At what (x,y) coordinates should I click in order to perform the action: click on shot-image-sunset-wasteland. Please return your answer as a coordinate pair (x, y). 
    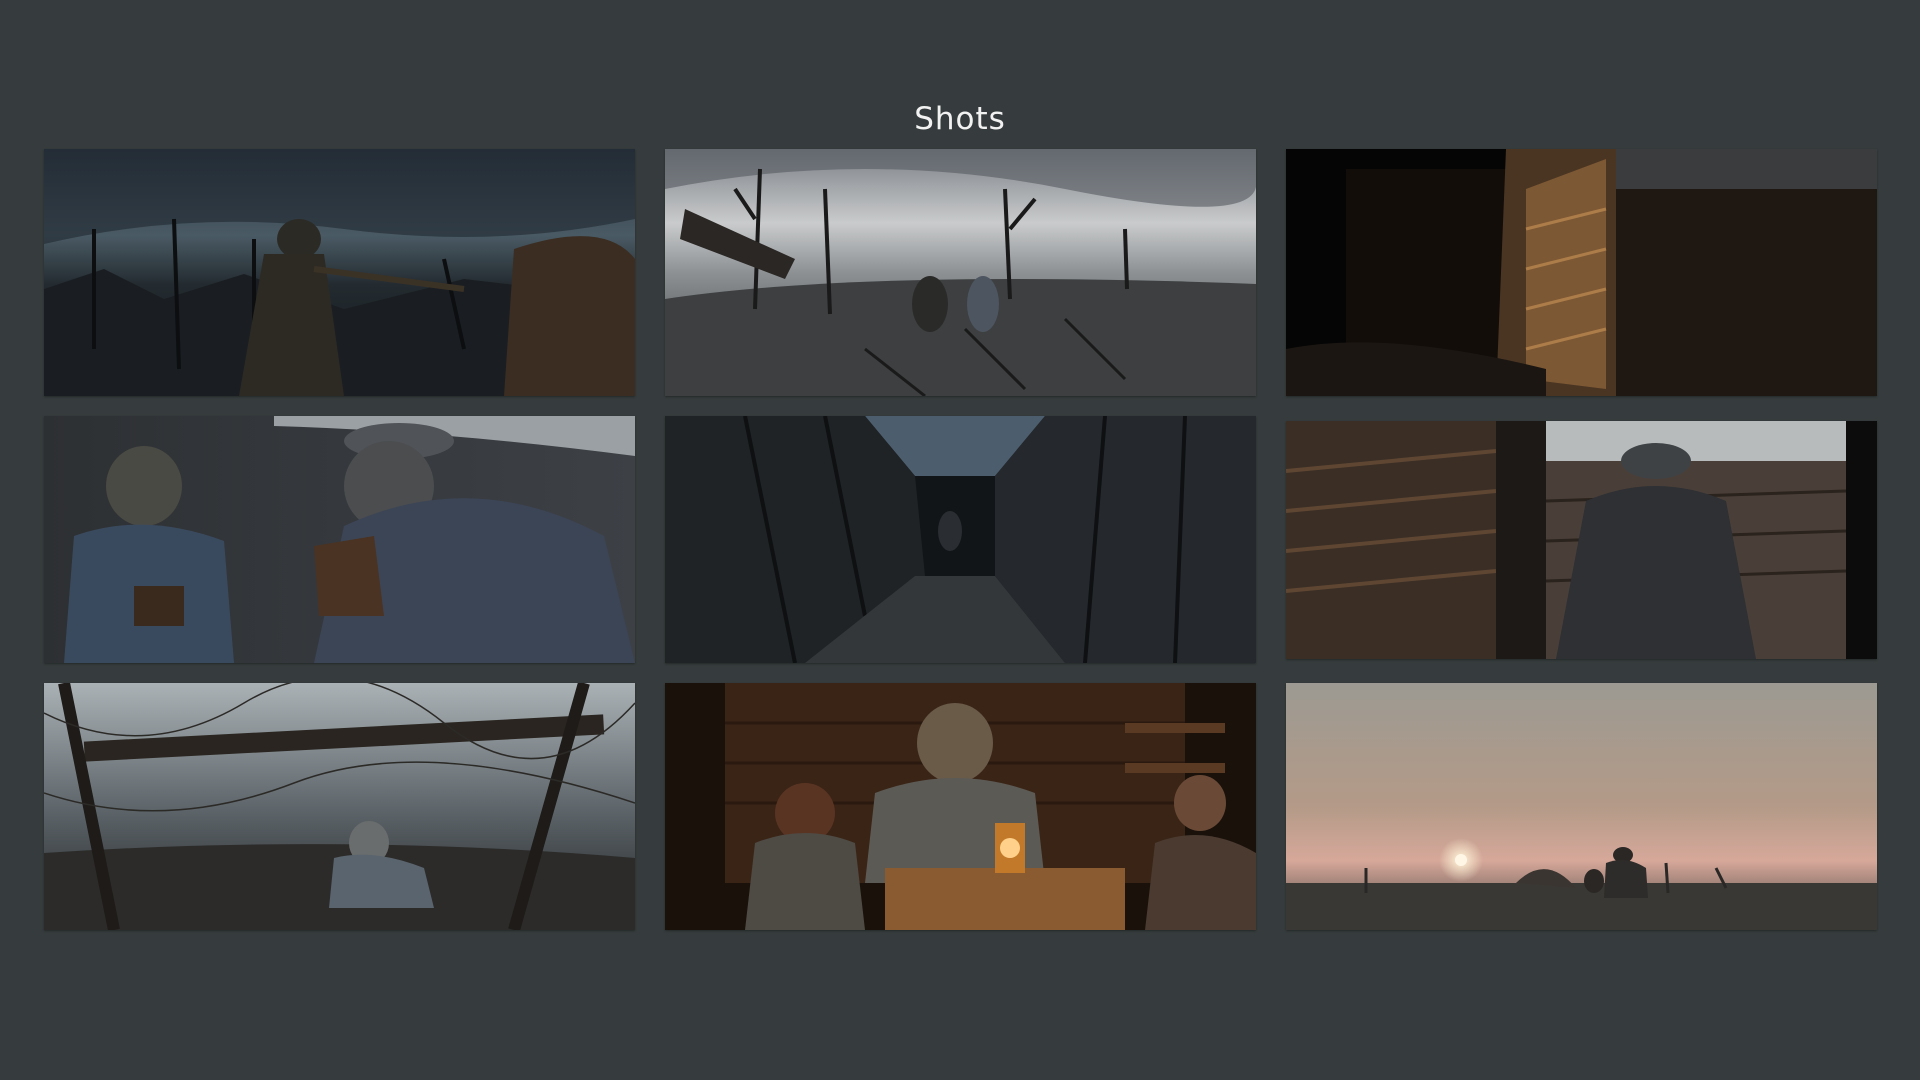
    Looking at the image, I should click on (1581, 806).